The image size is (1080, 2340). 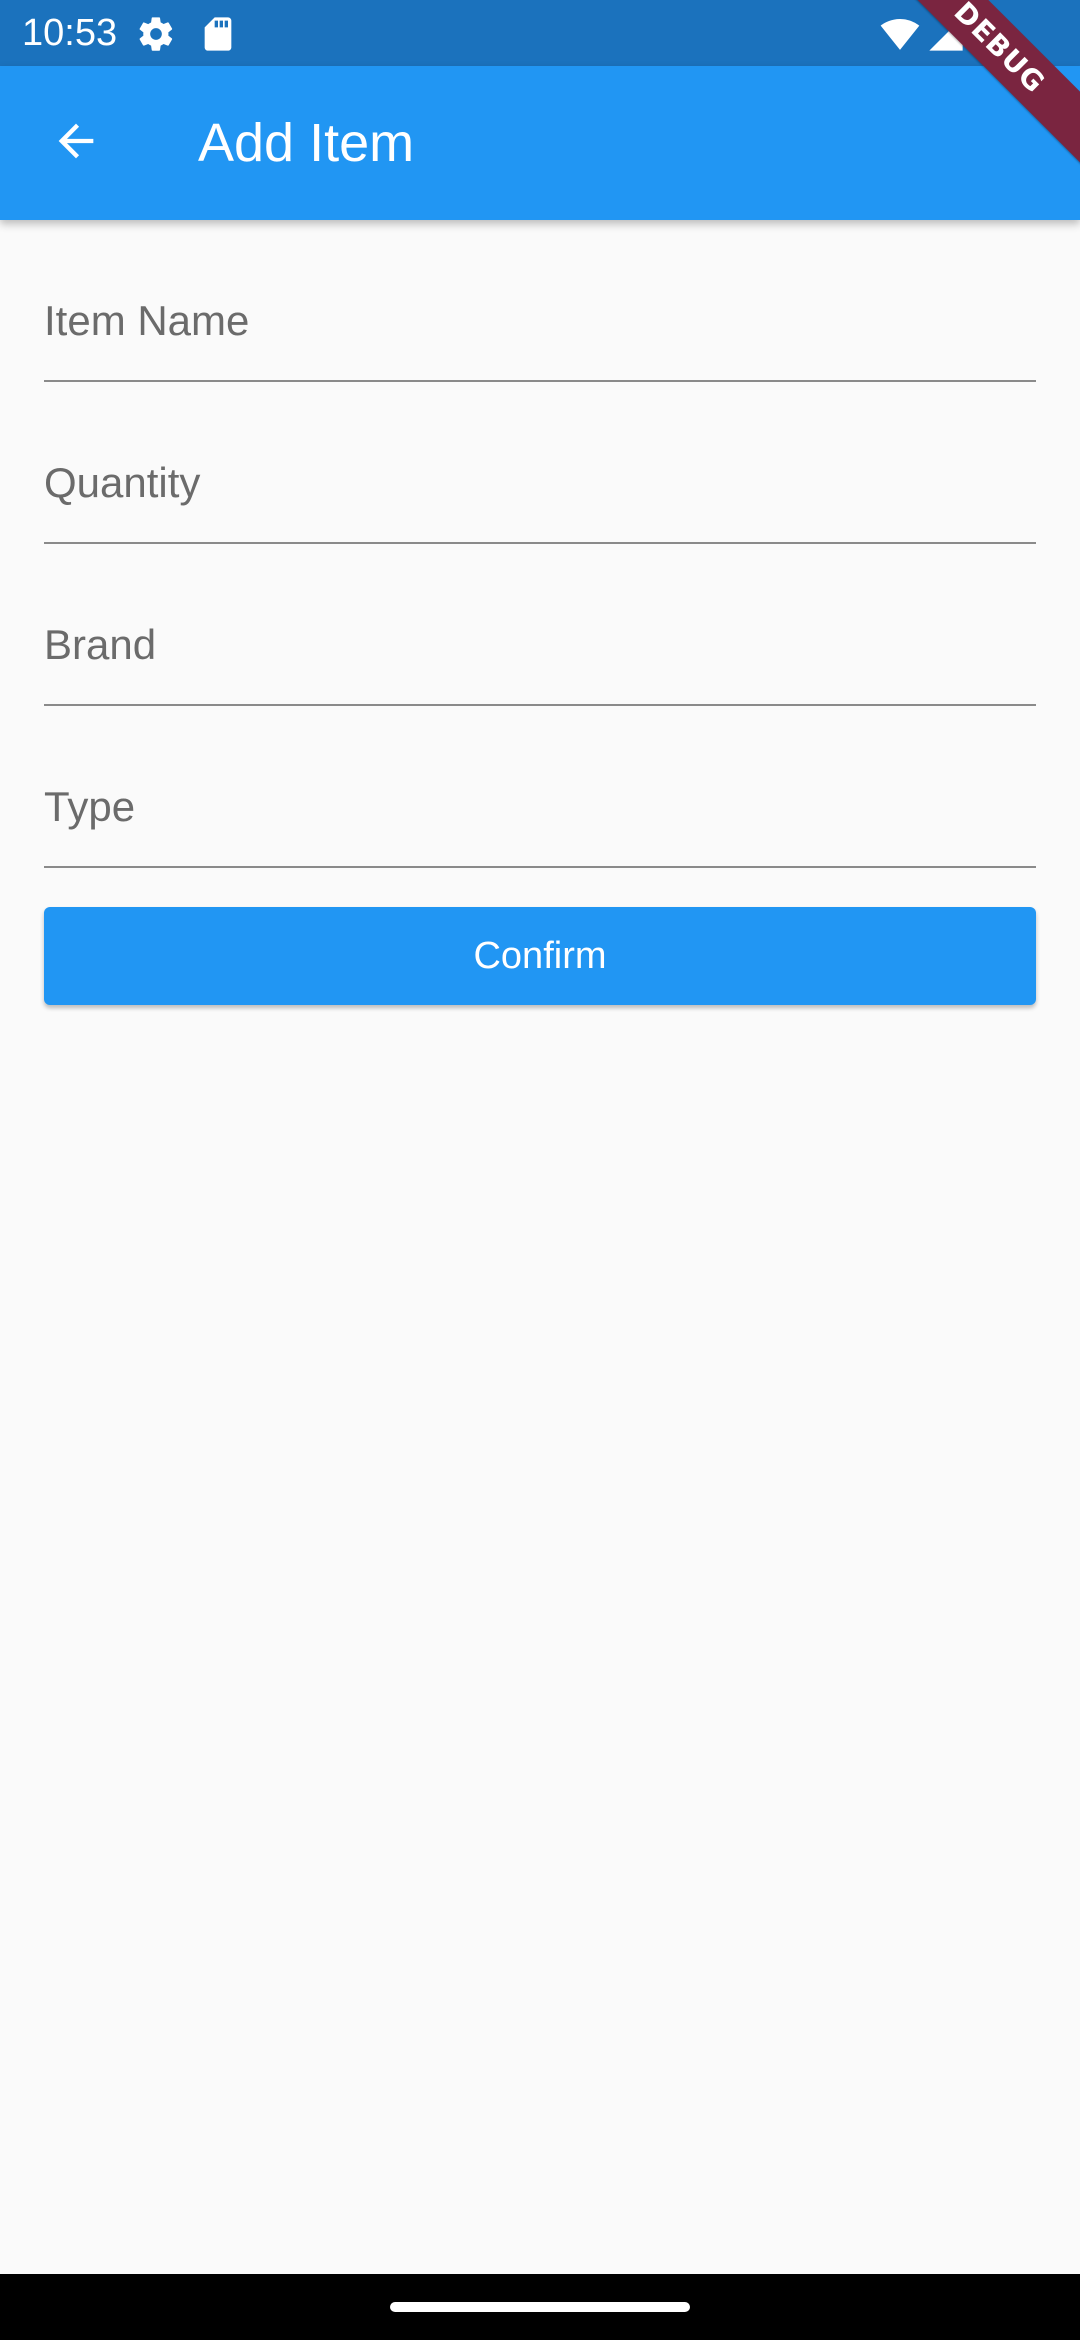 I want to click on item-name-input, so click(x=540, y=301).